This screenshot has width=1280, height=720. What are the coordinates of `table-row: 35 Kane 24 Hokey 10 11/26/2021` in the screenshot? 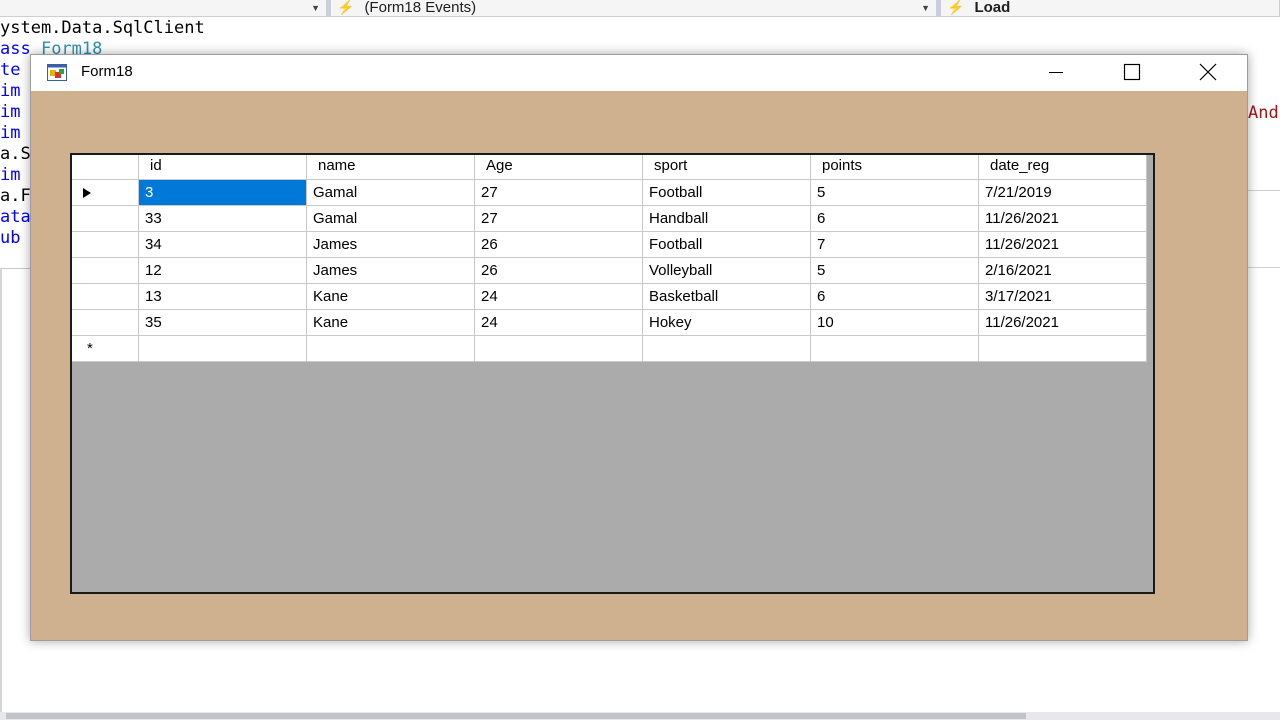 It's located at (609, 323).